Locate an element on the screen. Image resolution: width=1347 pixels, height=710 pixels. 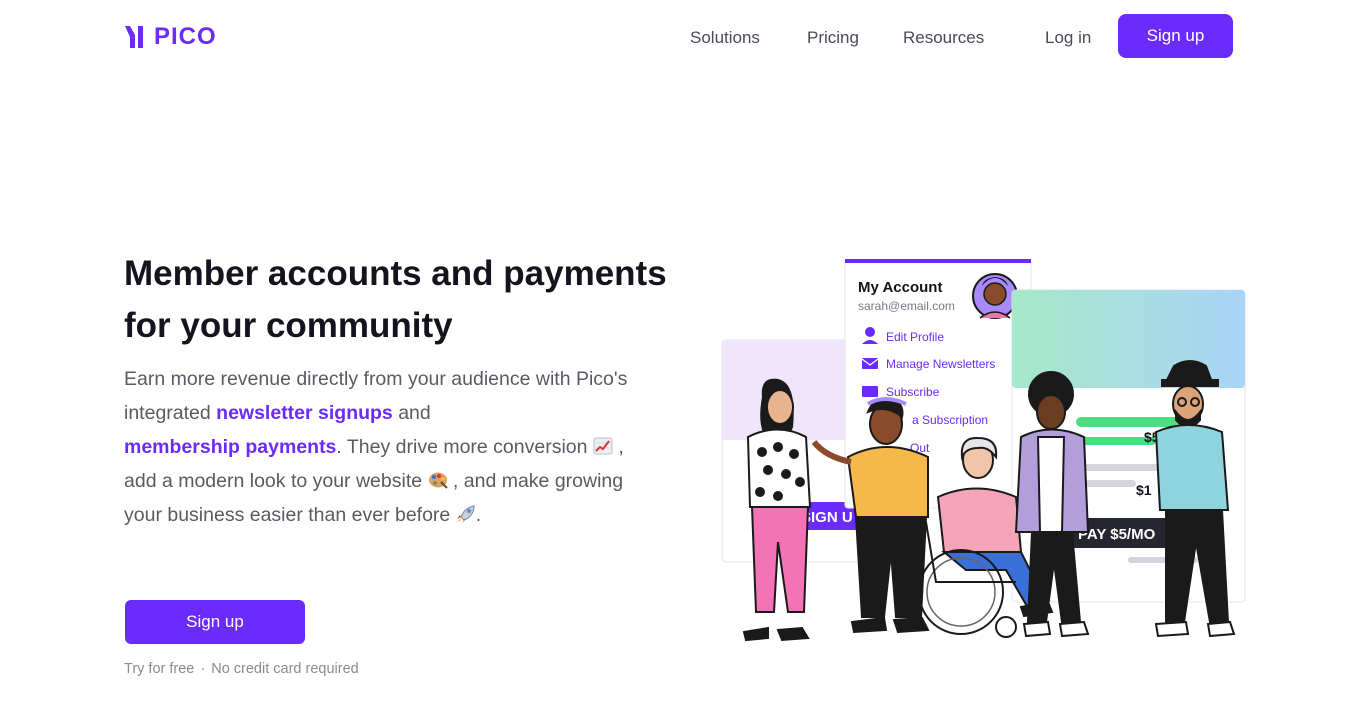
nav-link-pricing: Pricing is located at coordinates (833, 38).